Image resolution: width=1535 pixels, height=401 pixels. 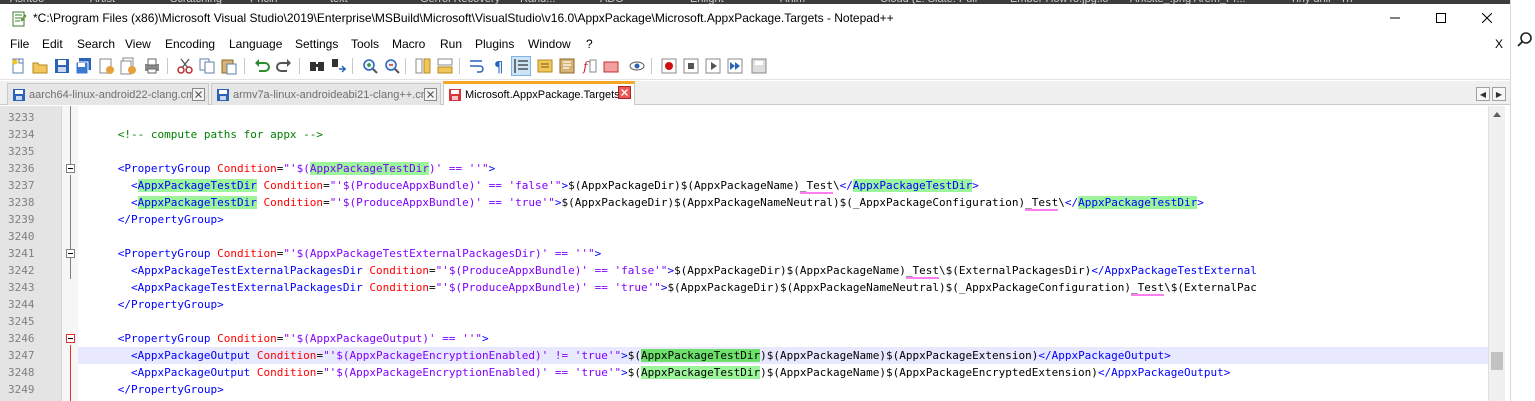 What do you see at coordinates (284, 66) in the screenshot?
I see `redo-icon` at bounding box center [284, 66].